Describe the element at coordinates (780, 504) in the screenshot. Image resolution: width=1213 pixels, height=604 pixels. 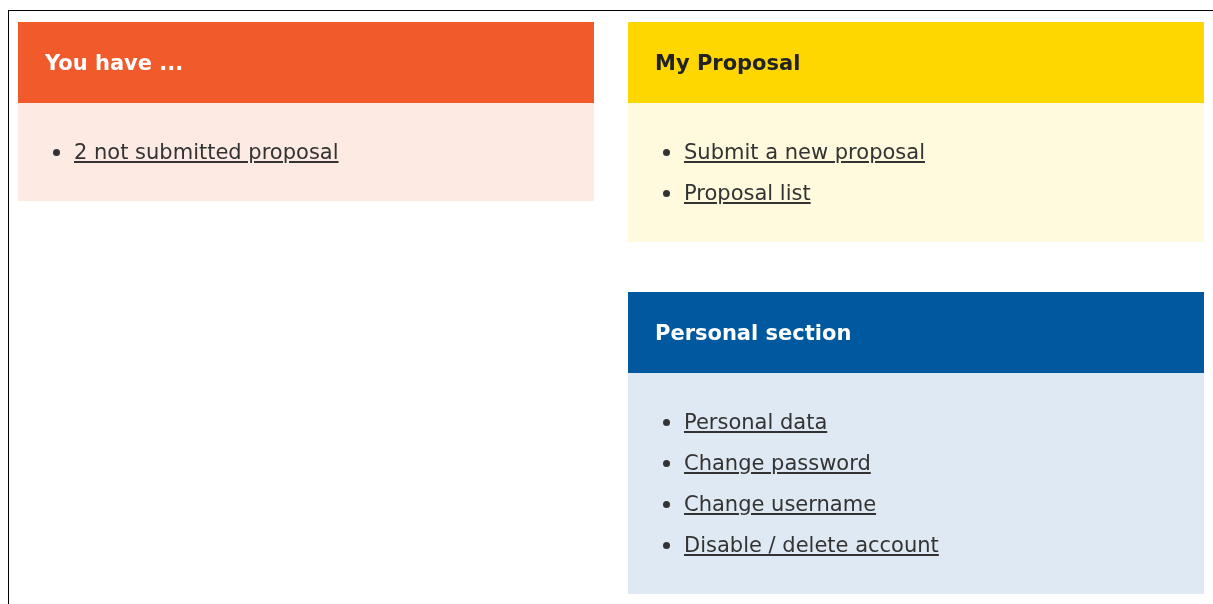
I see `link: Change username` at that location.